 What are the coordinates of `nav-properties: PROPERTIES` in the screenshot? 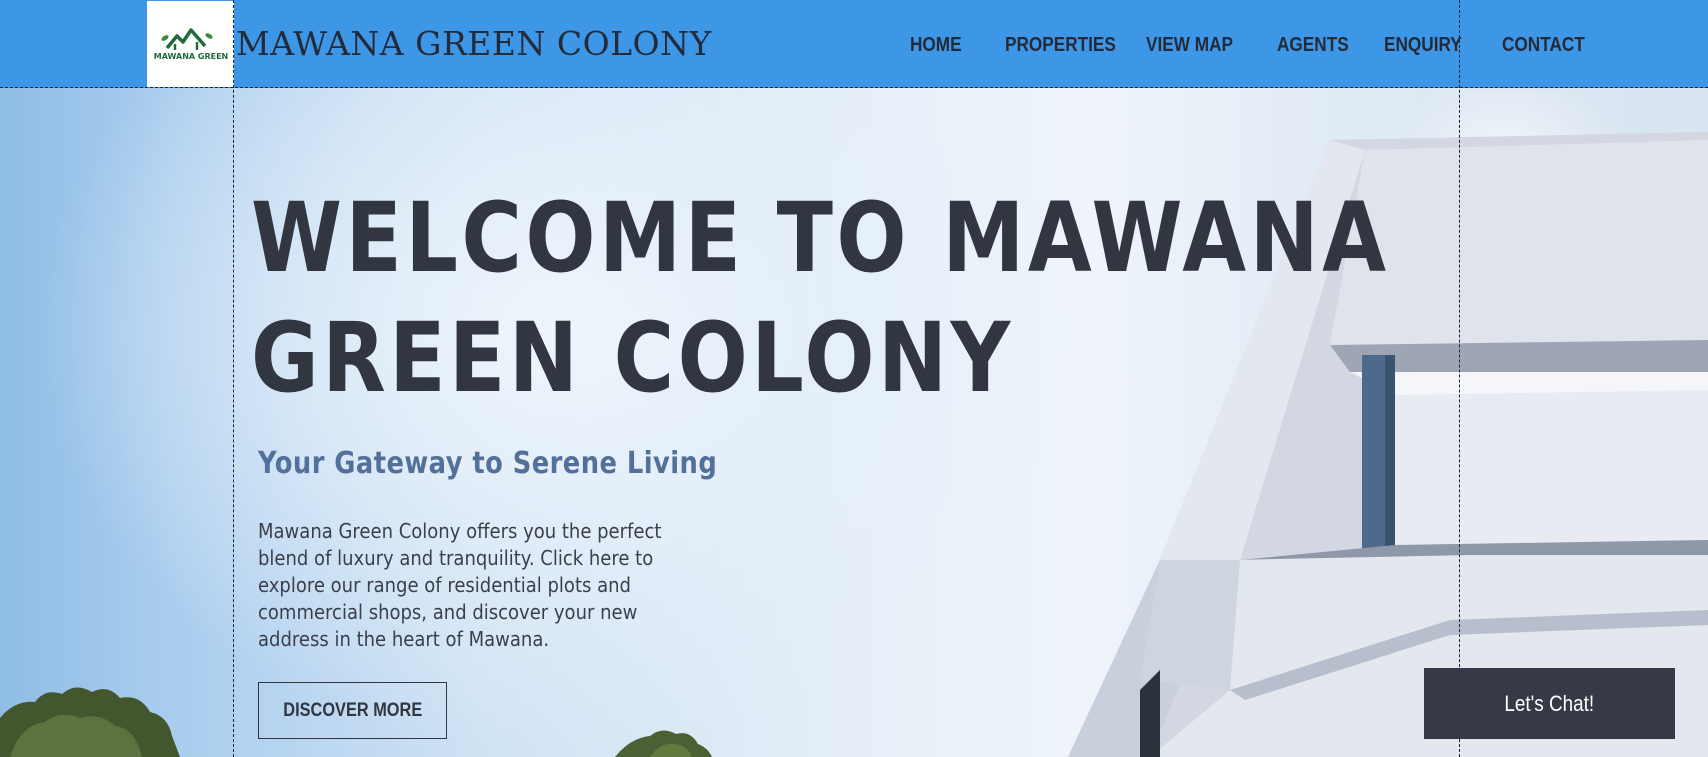 It's located at (1060, 45).